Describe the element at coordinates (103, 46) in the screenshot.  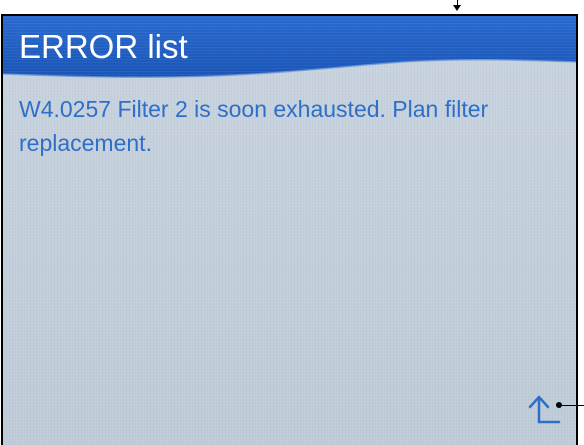
I see `page-title: ERROR list` at that location.